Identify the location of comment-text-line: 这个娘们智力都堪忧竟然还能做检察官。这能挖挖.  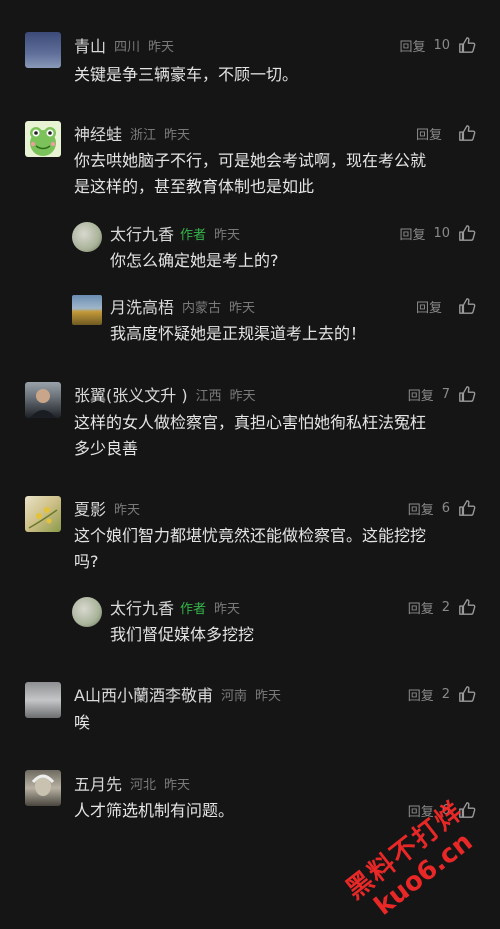
(250, 535).